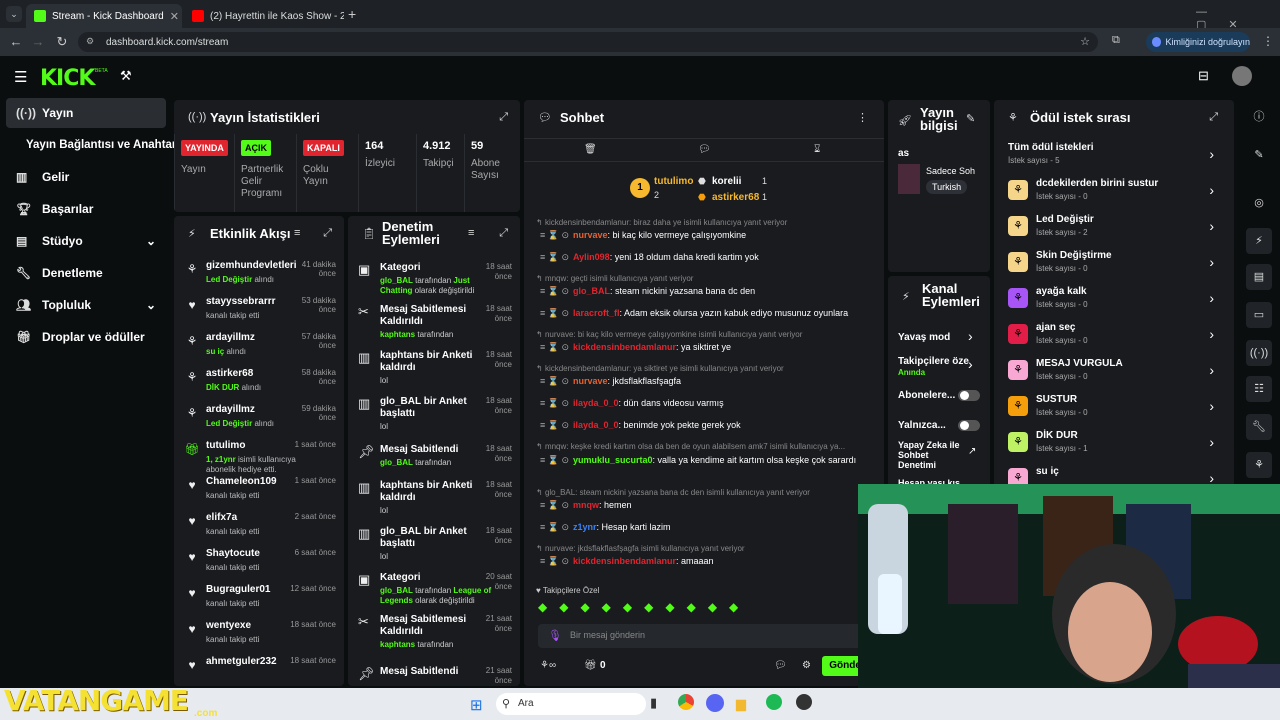  I want to click on reward-item: ⚘ DİK DUR İstek sayısı - 1 ›, so click(1112, 445).